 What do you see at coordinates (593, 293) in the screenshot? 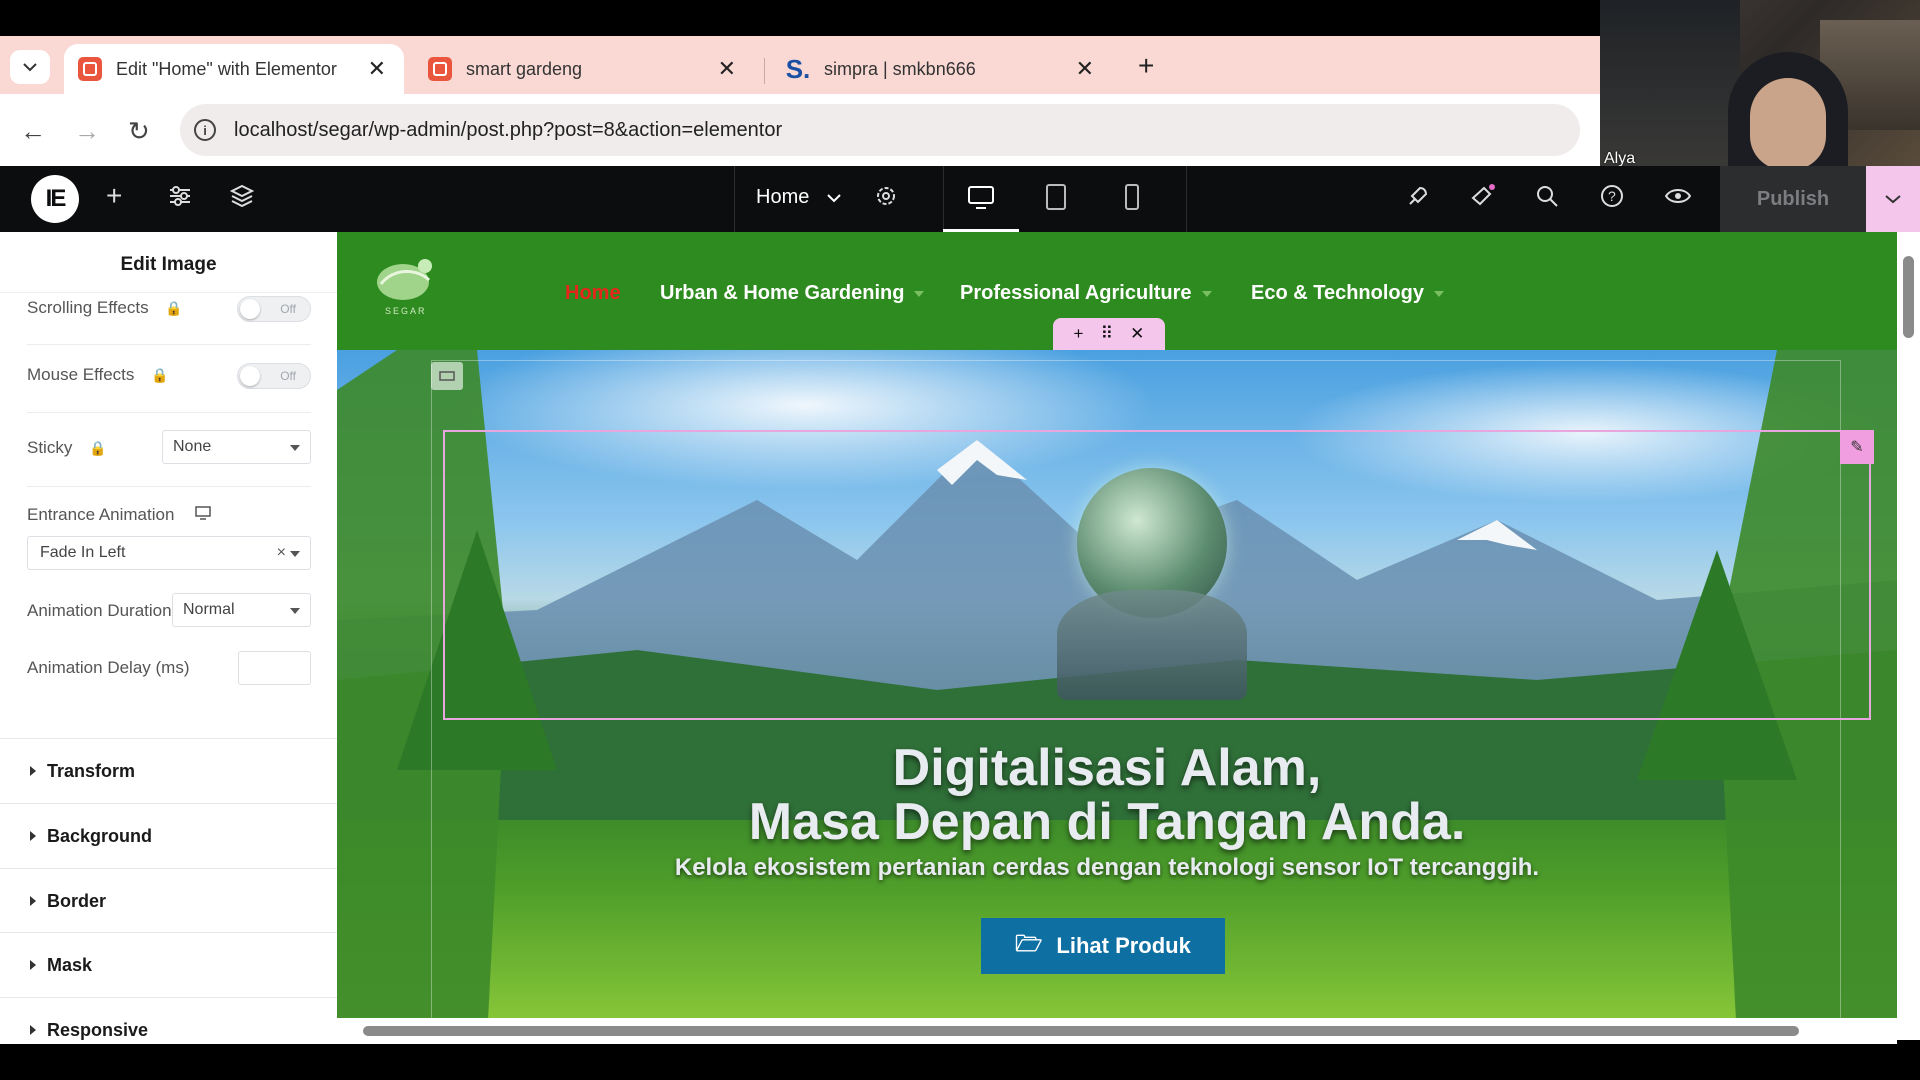
I see `nav-home: Home` at bounding box center [593, 293].